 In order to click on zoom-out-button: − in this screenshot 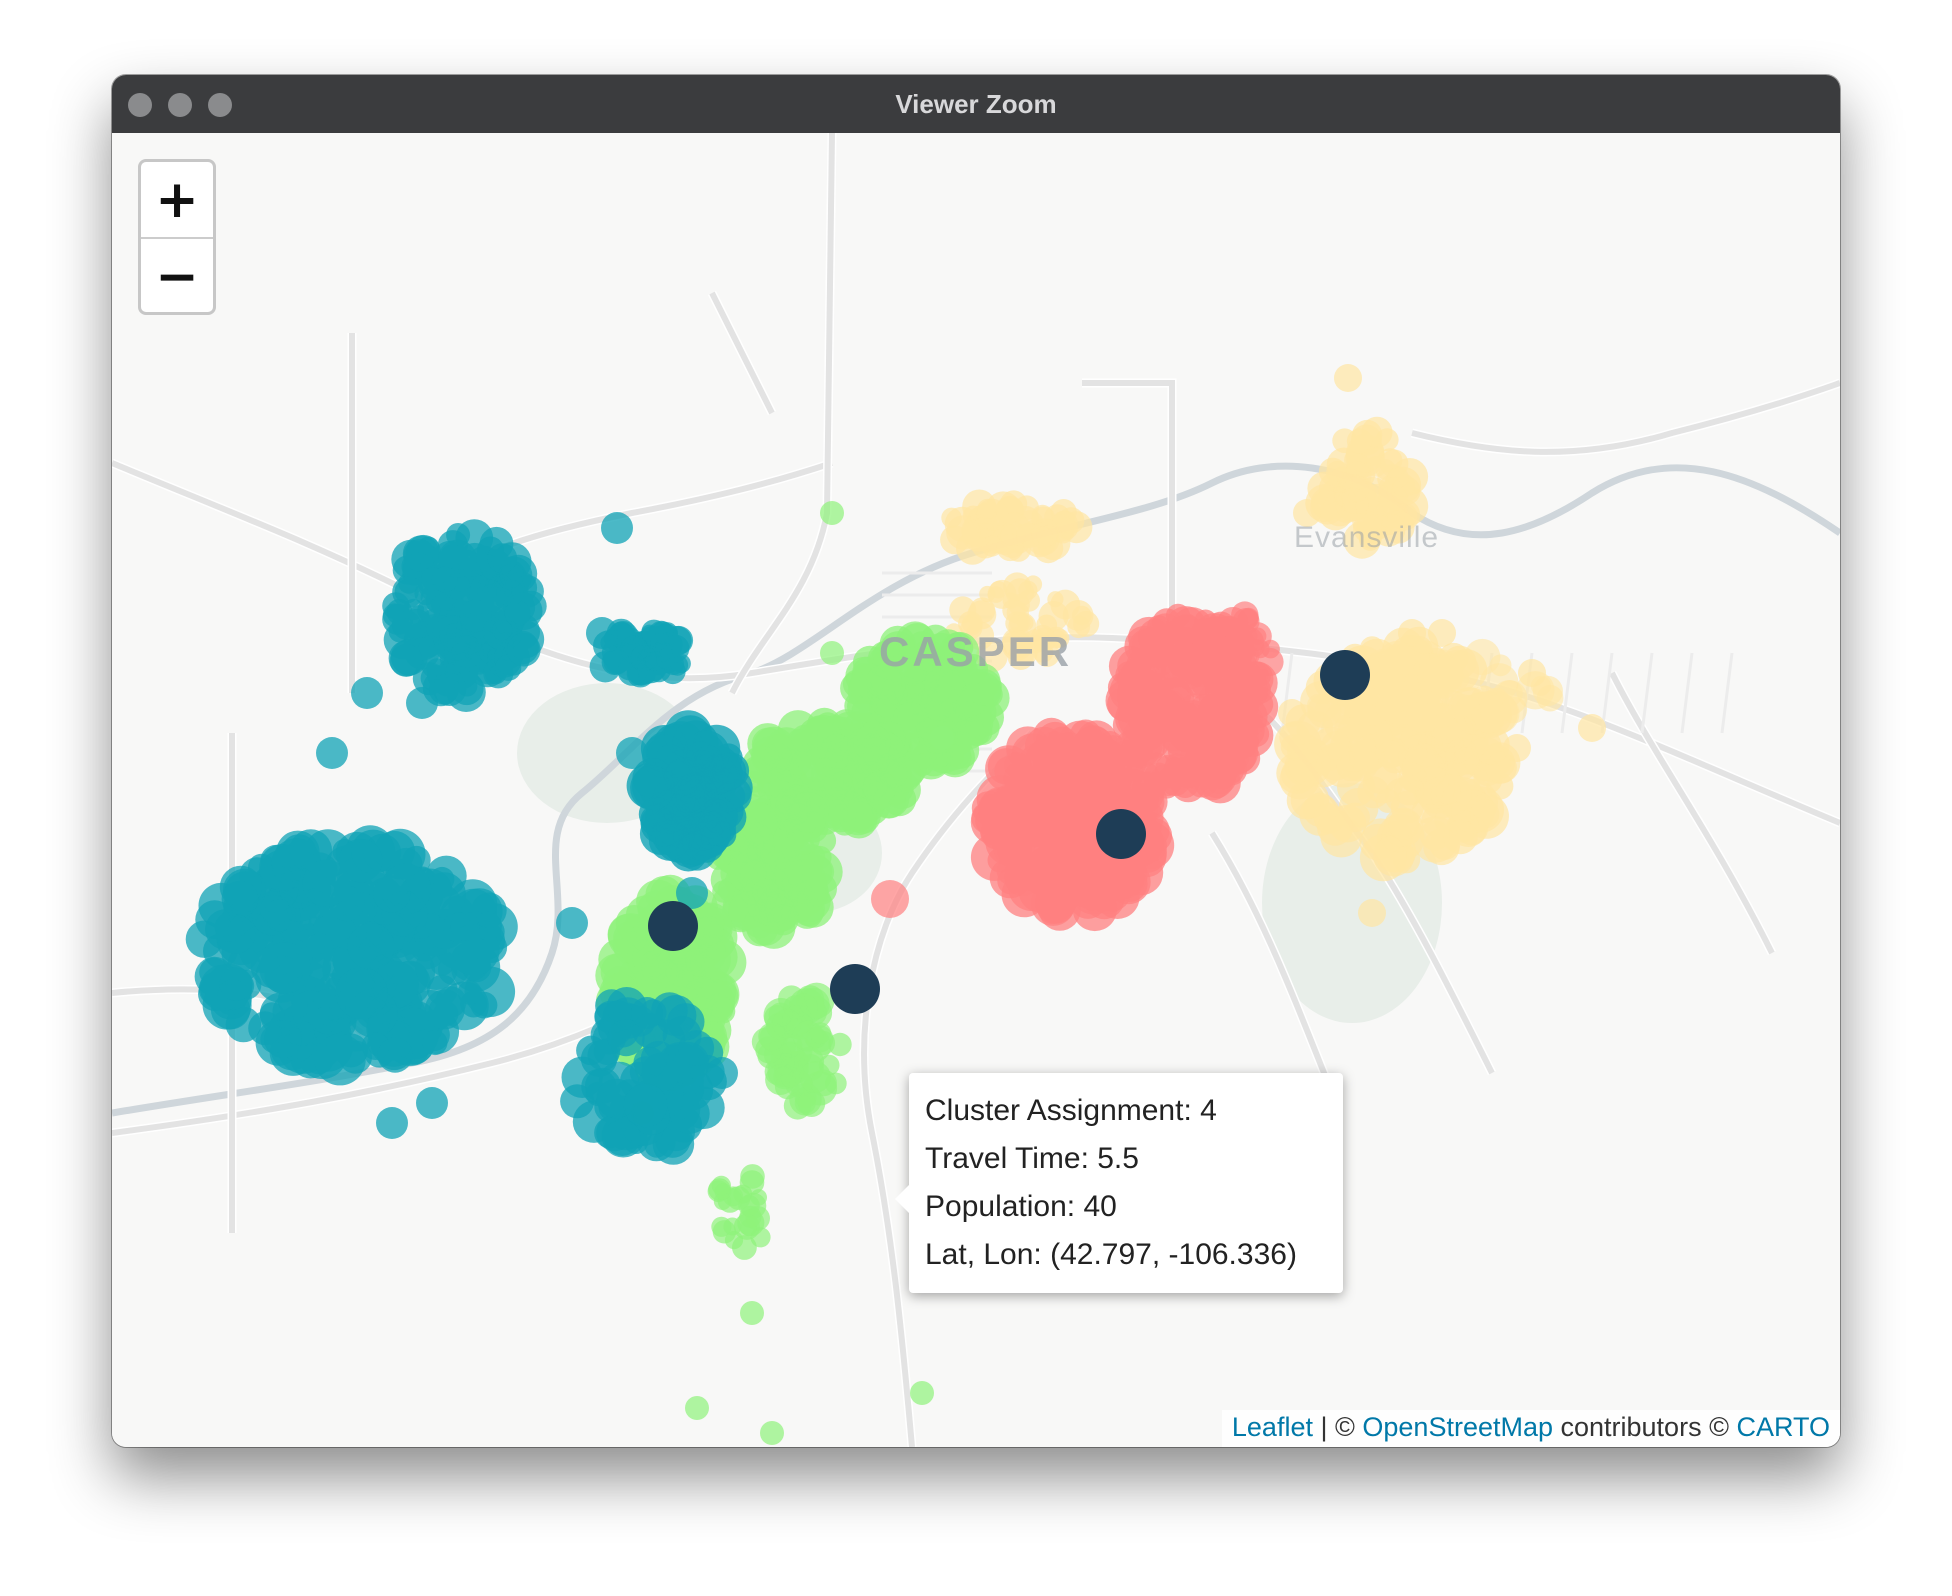, I will do `click(177, 275)`.